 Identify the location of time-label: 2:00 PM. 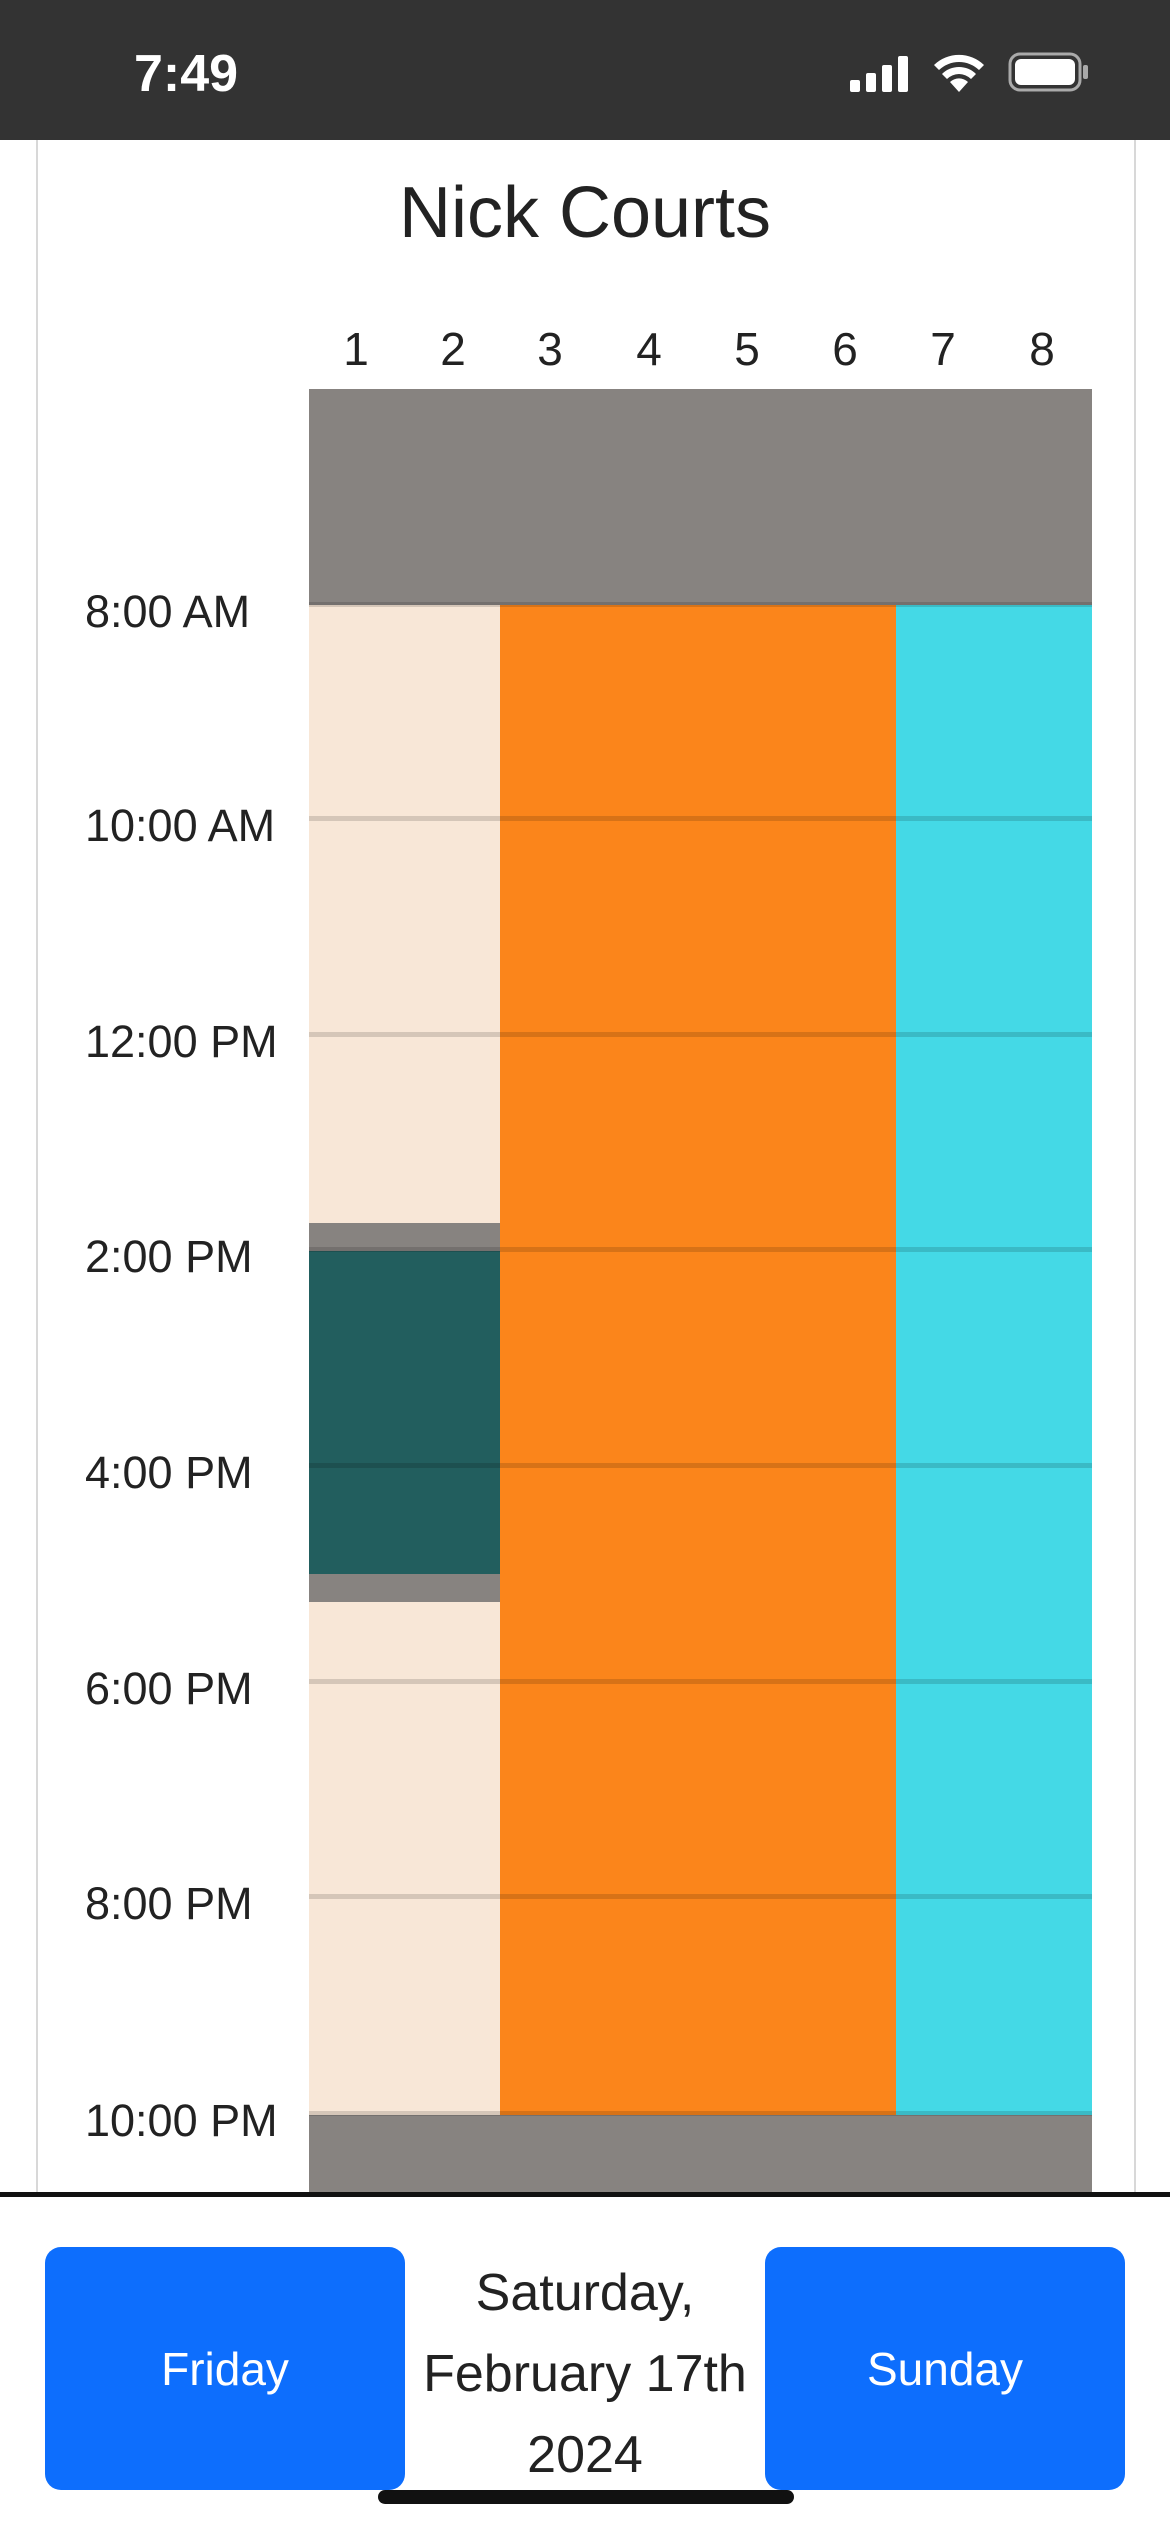
(169, 1256).